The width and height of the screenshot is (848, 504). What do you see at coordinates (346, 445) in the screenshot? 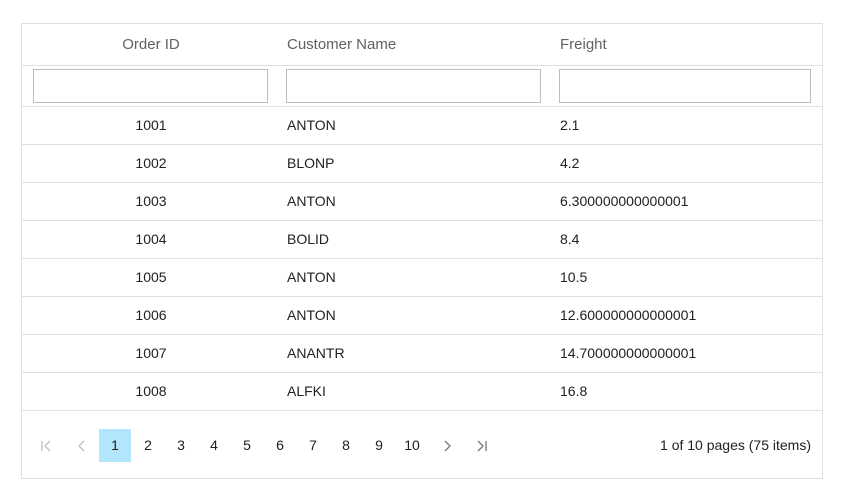
I see `page-button-8: 8` at bounding box center [346, 445].